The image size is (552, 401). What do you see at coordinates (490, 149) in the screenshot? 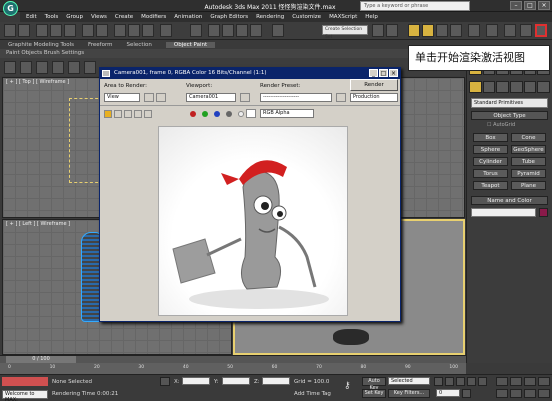
I see `sphere-button: Sphere` at bounding box center [490, 149].